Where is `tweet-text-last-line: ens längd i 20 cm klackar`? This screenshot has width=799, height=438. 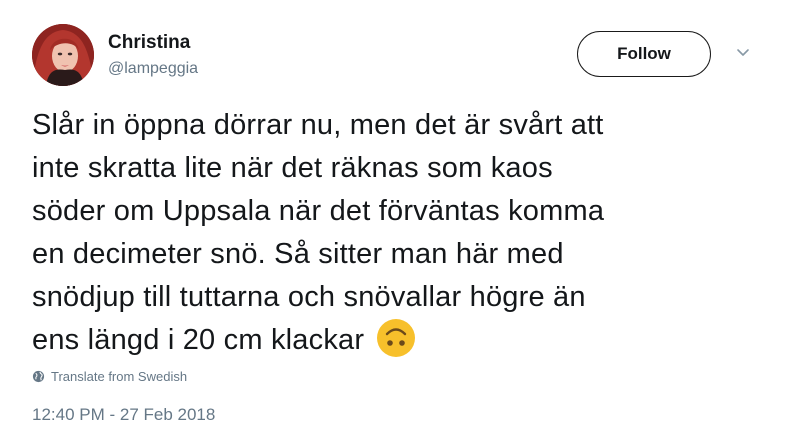 tweet-text-last-line: ens längd i 20 cm klackar is located at coordinates (402, 340).